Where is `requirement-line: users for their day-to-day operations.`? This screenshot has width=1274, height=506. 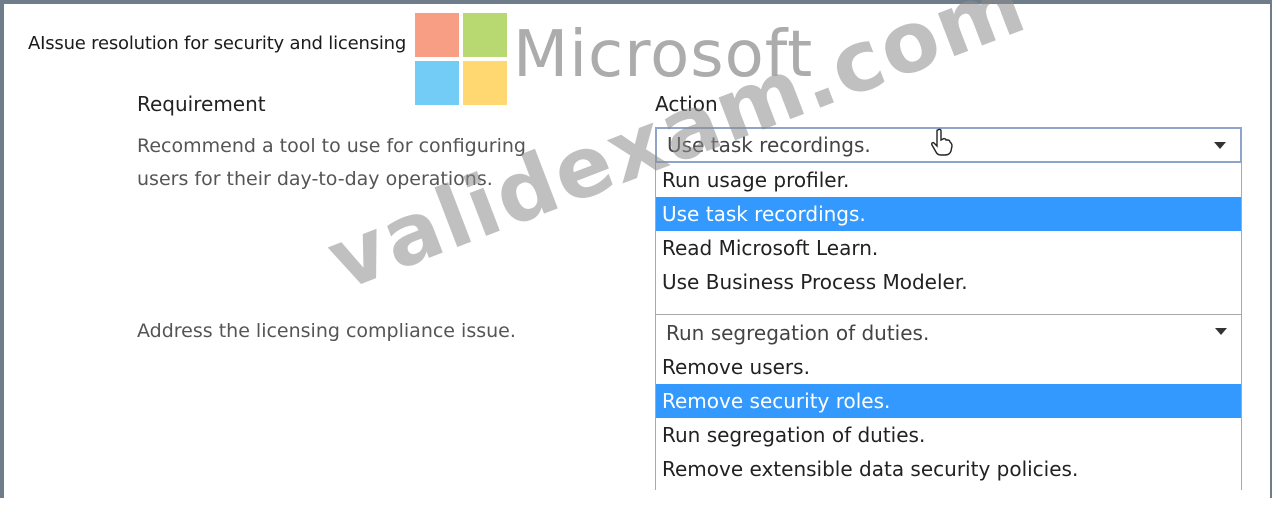
requirement-line: users for their day-to-day operations. is located at coordinates (315, 179).